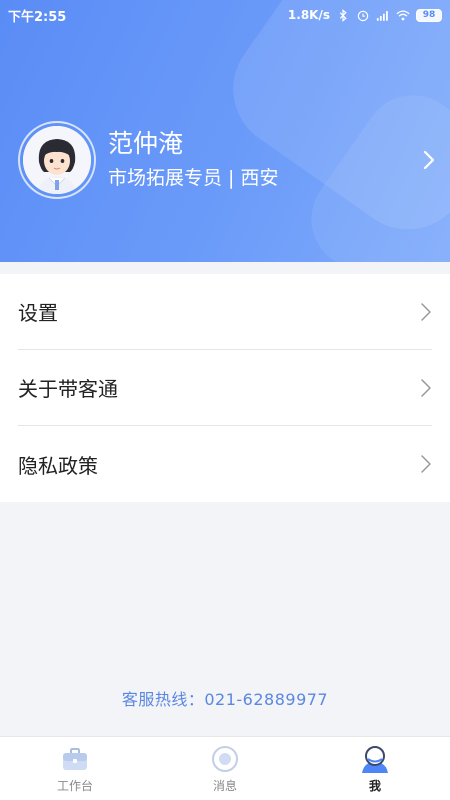 This screenshot has width=450, height=800. What do you see at coordinates (37, 17) in the screenshot?
I see `status-time: 下午2:55` at bounding box center [37, 17].